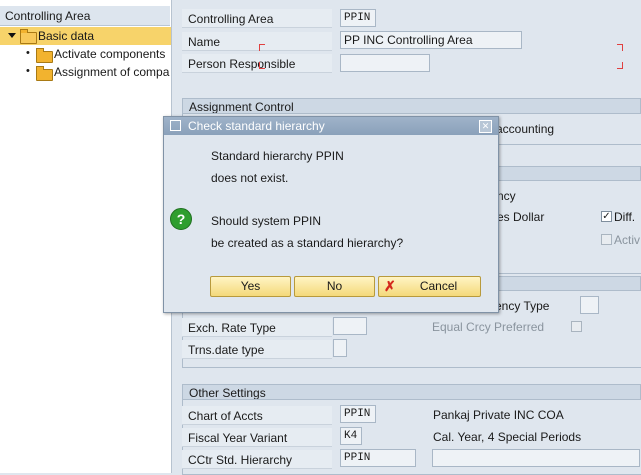 The image size is (641, 475). What do you see at coordinates (576, 326) in the screenshot?
I see `equal-crcy-preferred-checkbox` at bounding box center [576, 326].